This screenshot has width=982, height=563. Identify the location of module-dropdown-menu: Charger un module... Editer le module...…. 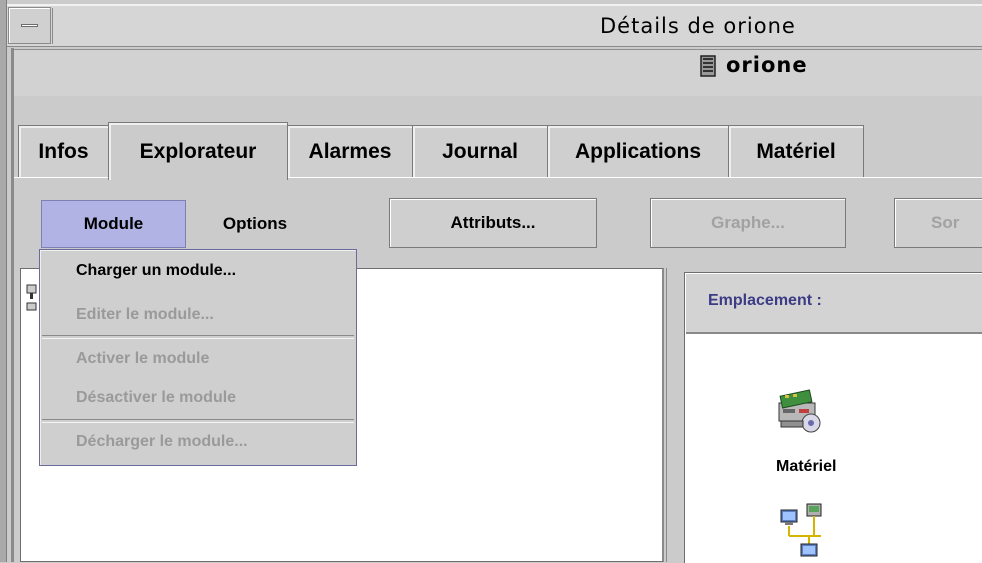
(198, 357).